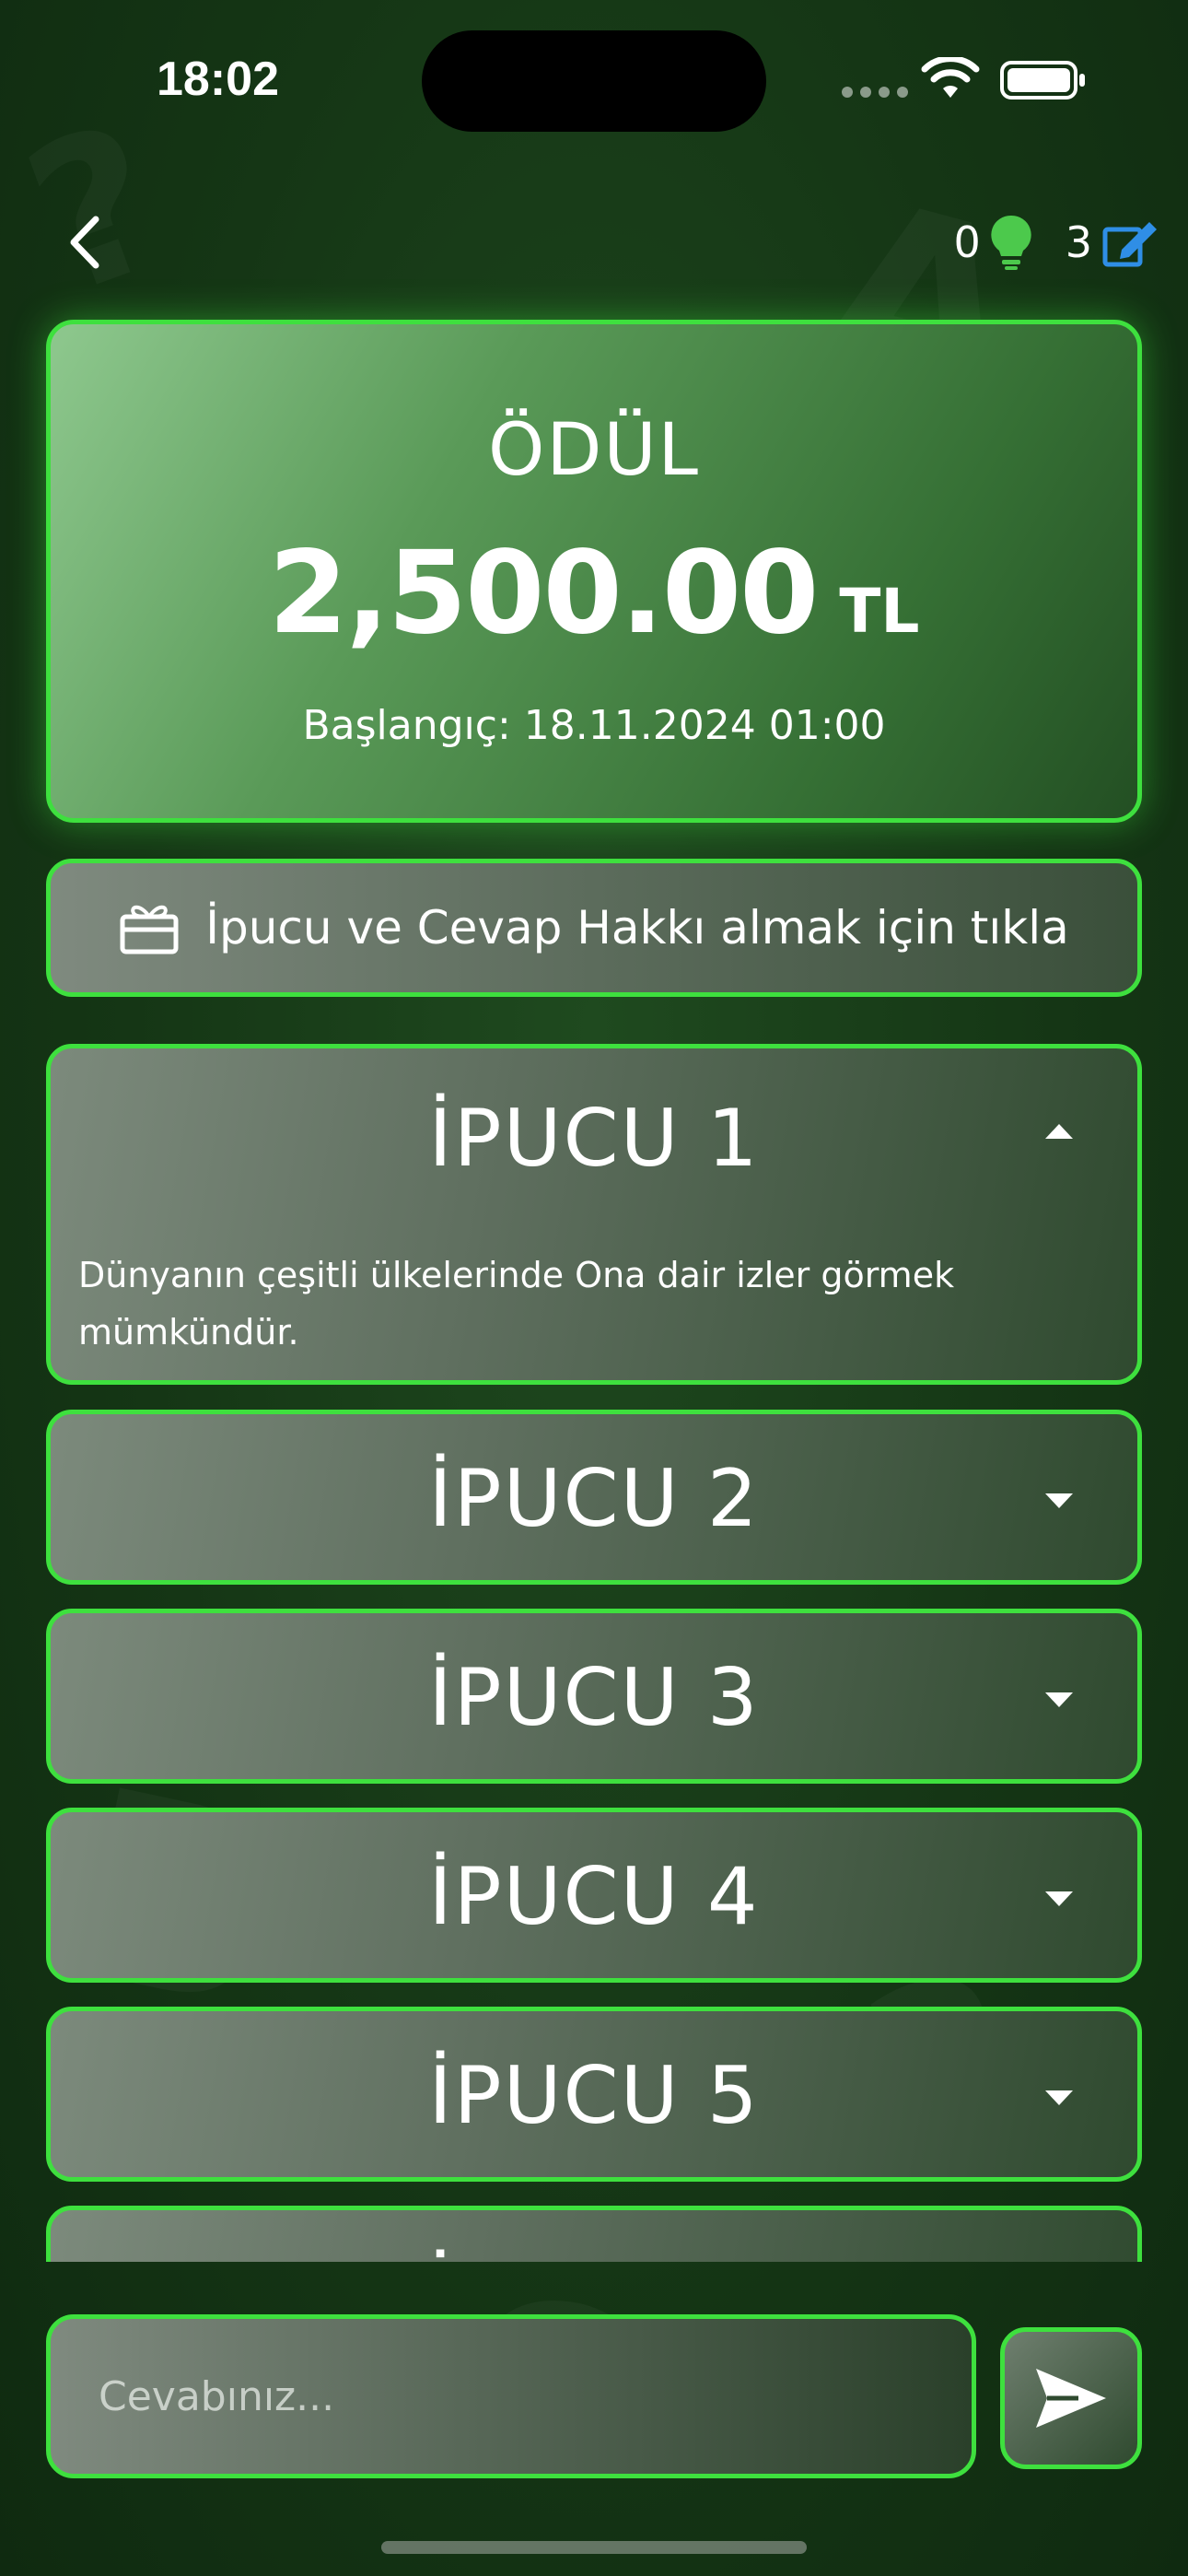 The height and width of the screenshot is (2576, 1188). What do you see at coordinates (637, 927) in the screenshot?
I see `buy-rights-label: İpucu ve Cevap Hakkı almak için tıkla` at bounding box center [637, 927].